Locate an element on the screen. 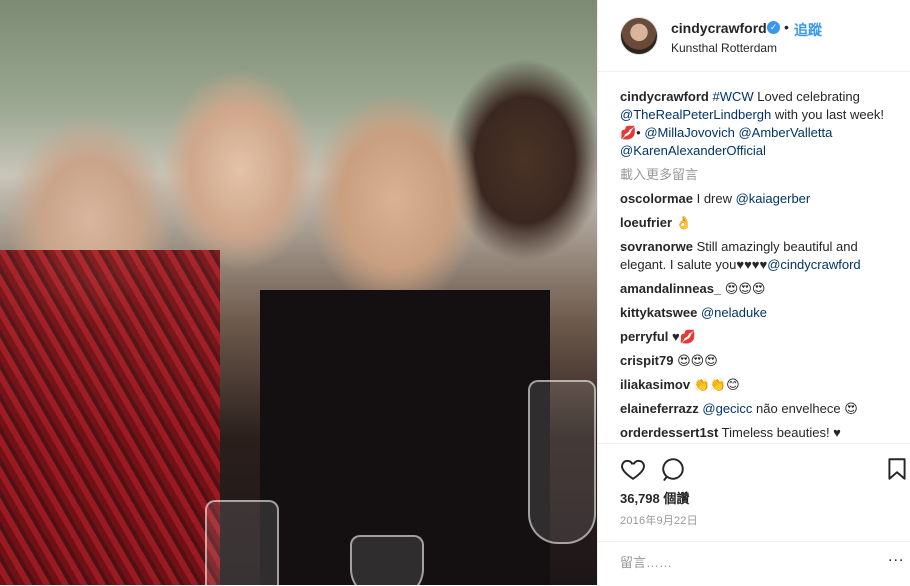 The height and width of the screenshot is (586, 910). comment-item: orderdessert1st Timeless beauties! ♥ is located at coordinates (760, 433).